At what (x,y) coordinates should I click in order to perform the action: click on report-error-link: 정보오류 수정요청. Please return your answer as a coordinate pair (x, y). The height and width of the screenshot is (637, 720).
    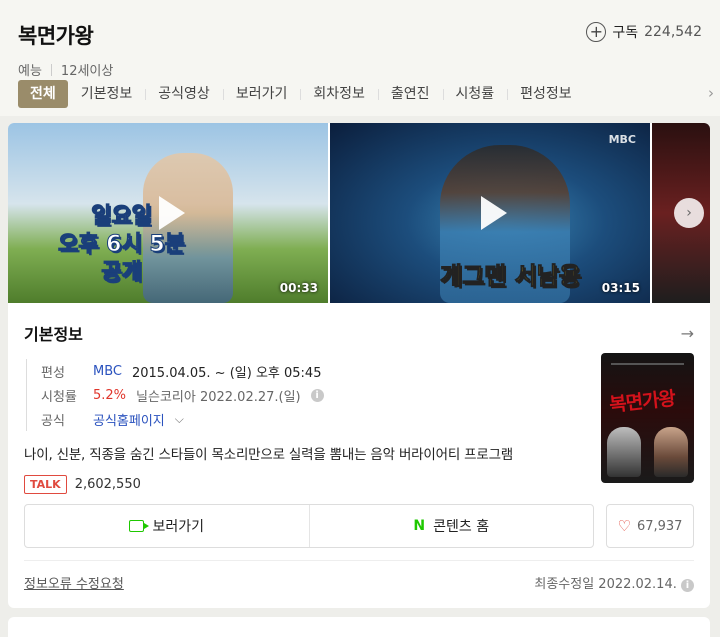
    Looking at the image, I should click on (74, 582).